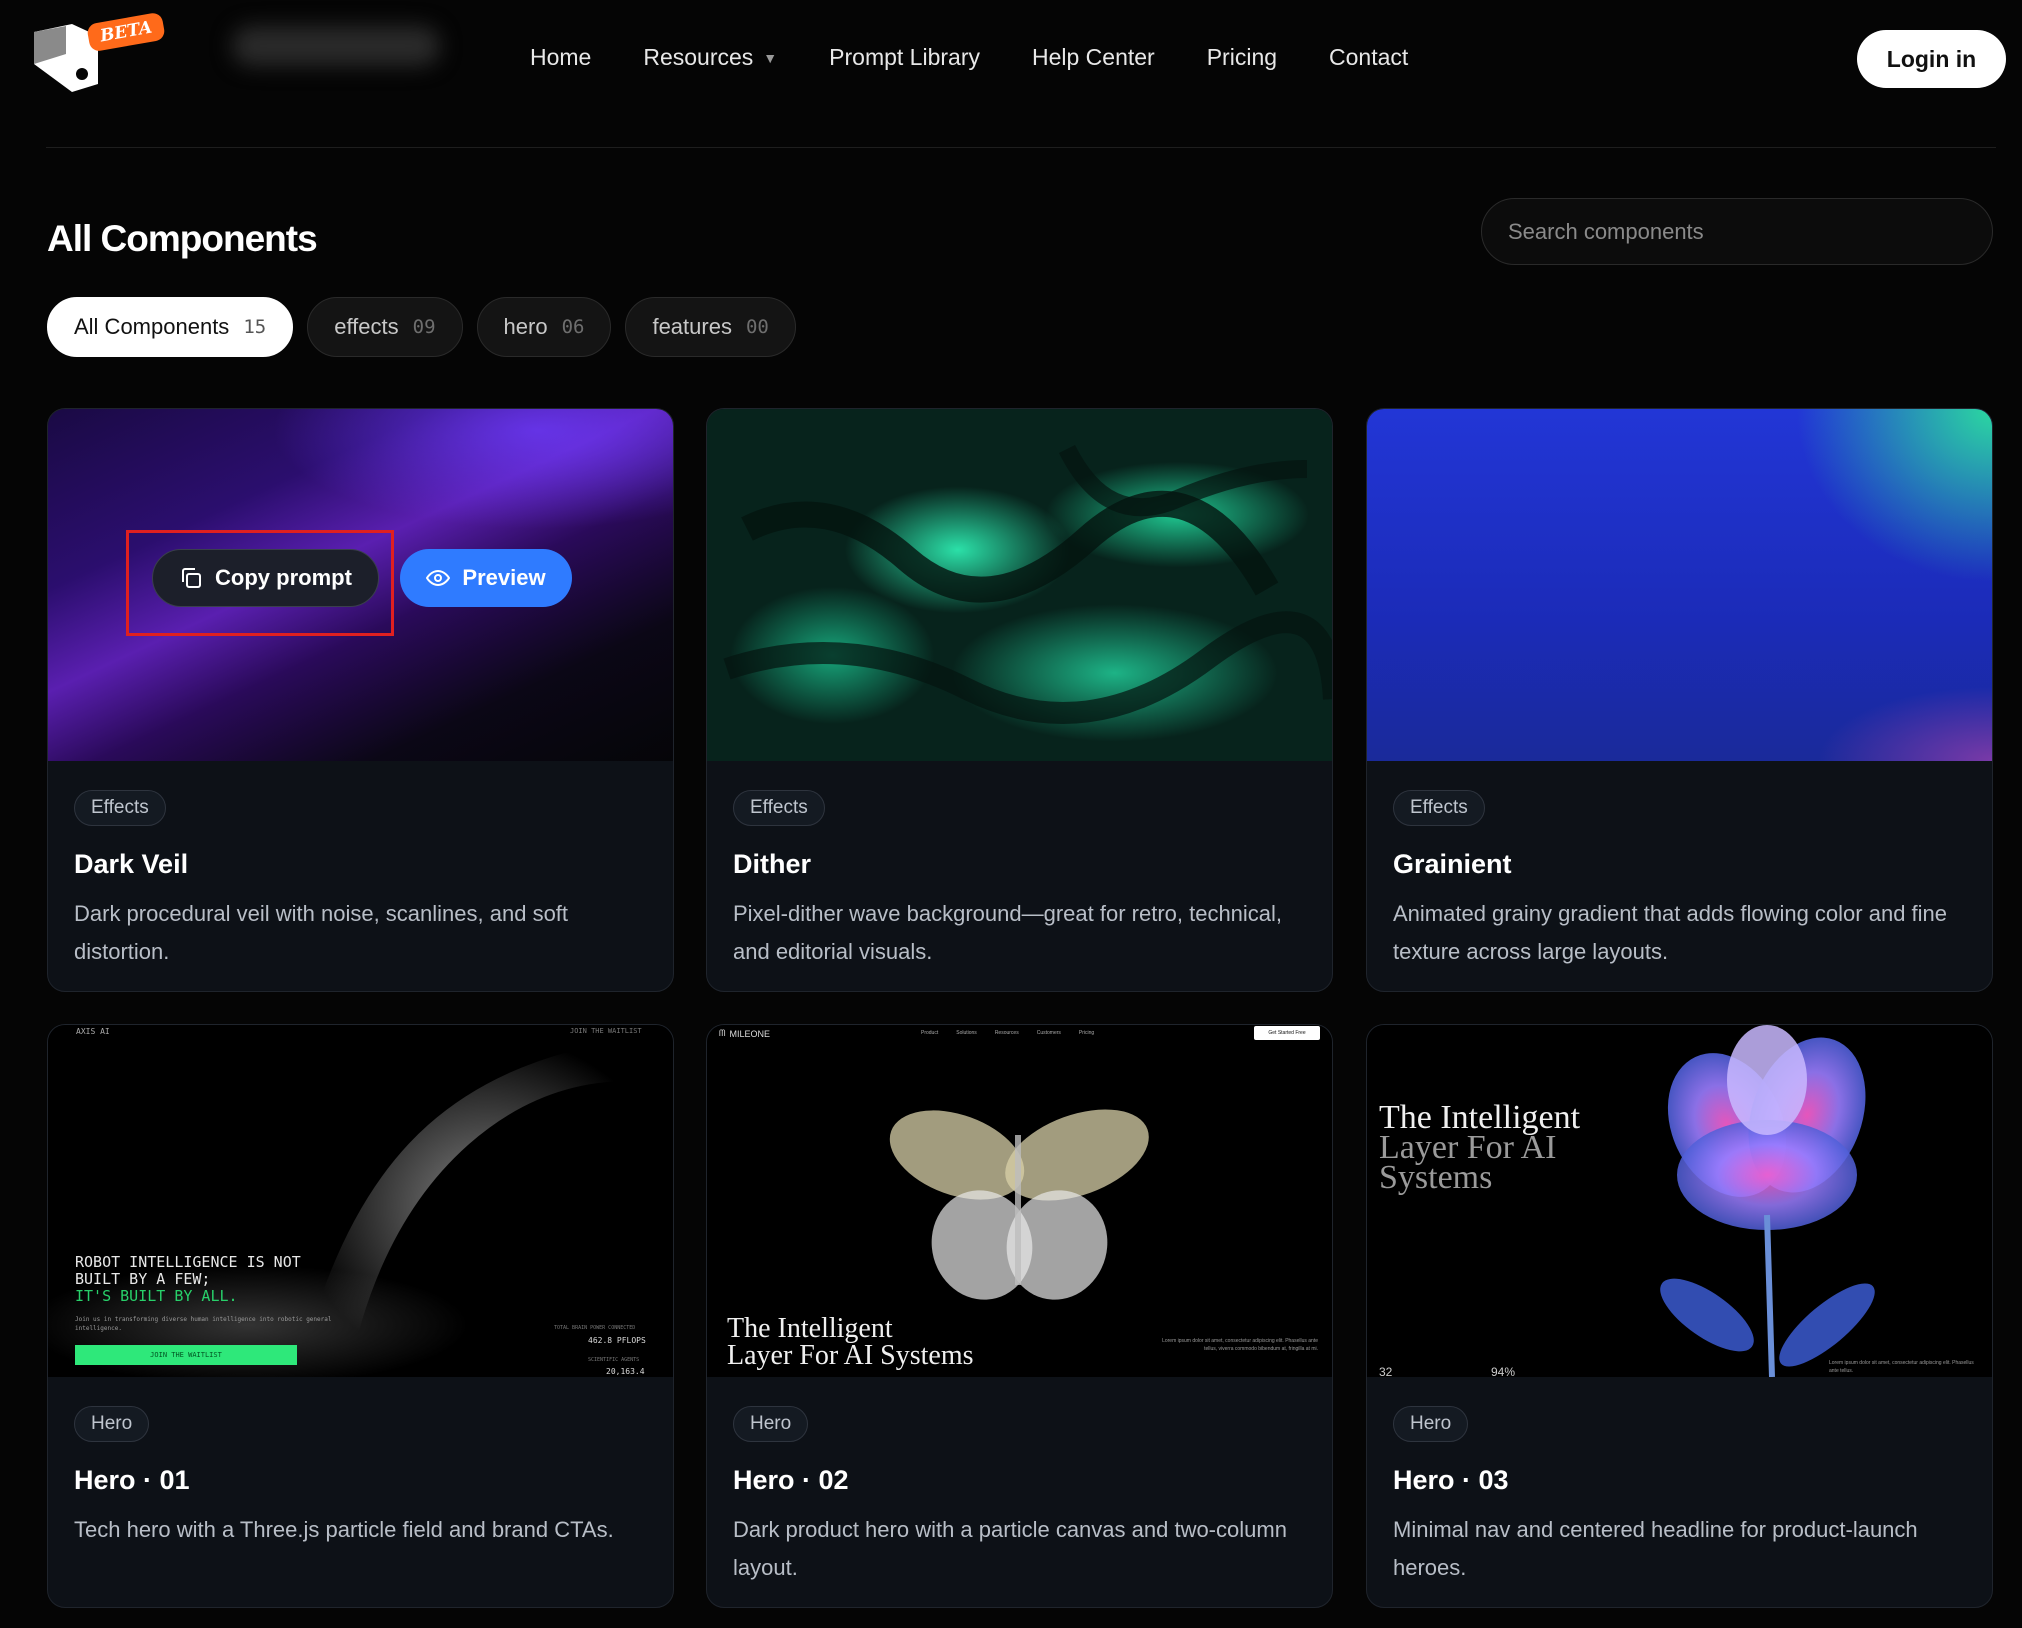  What do you see at coordinates (1767, 1201) in the screenshot?
I see `flower-image` at bounding box center [1767, 1201].